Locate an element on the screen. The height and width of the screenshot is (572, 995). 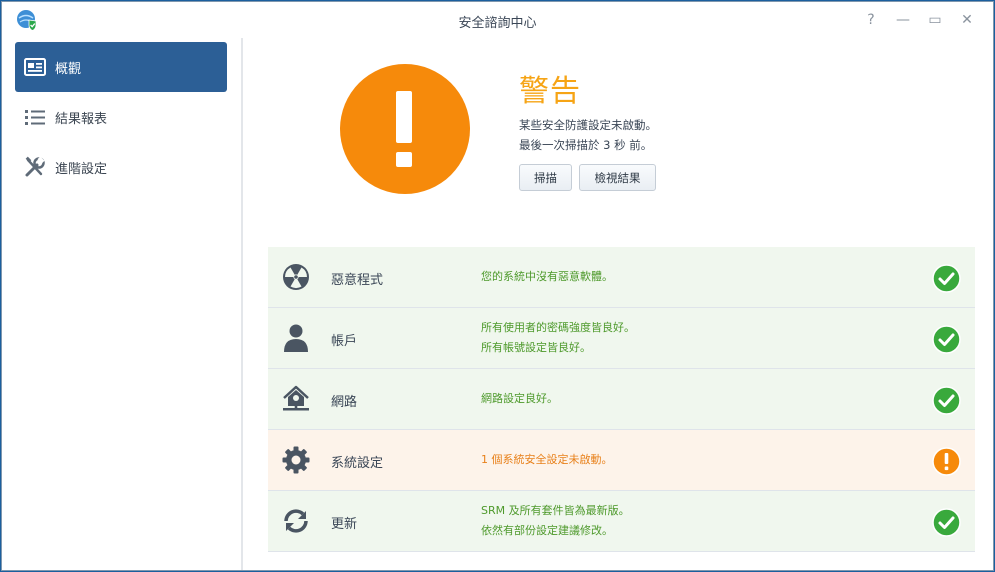
category-message: 1 個系統安全設定未啟動。 is located at coordinates (547, 459).